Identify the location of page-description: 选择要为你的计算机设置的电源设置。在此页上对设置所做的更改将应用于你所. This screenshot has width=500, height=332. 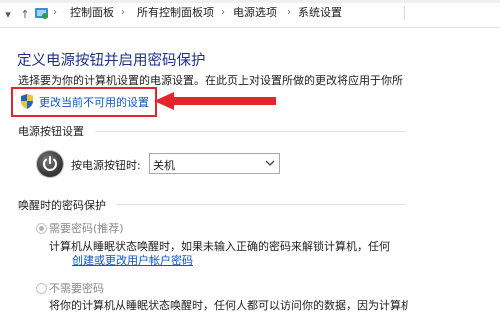
(210, 80).